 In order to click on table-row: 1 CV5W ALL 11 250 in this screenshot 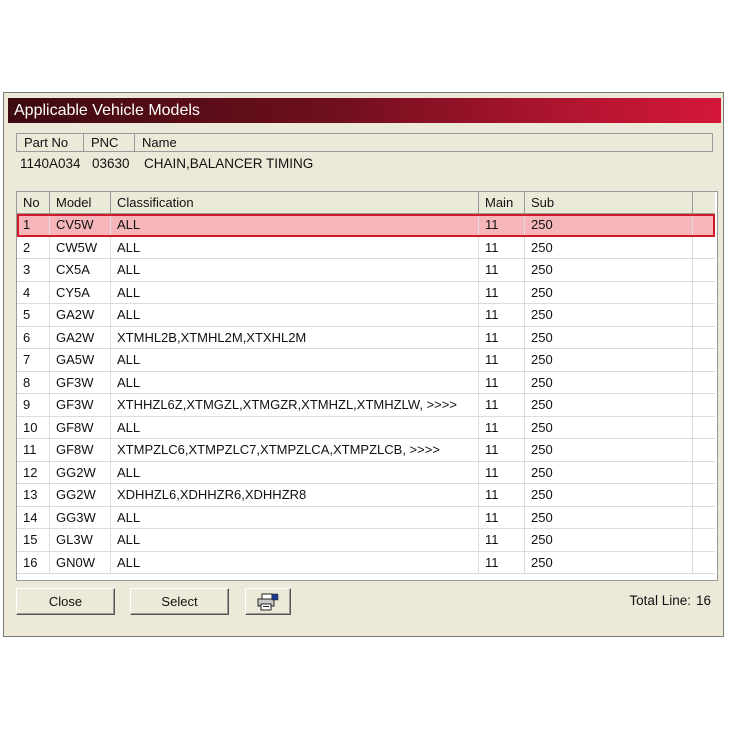, I will do `click(366, 225)`.